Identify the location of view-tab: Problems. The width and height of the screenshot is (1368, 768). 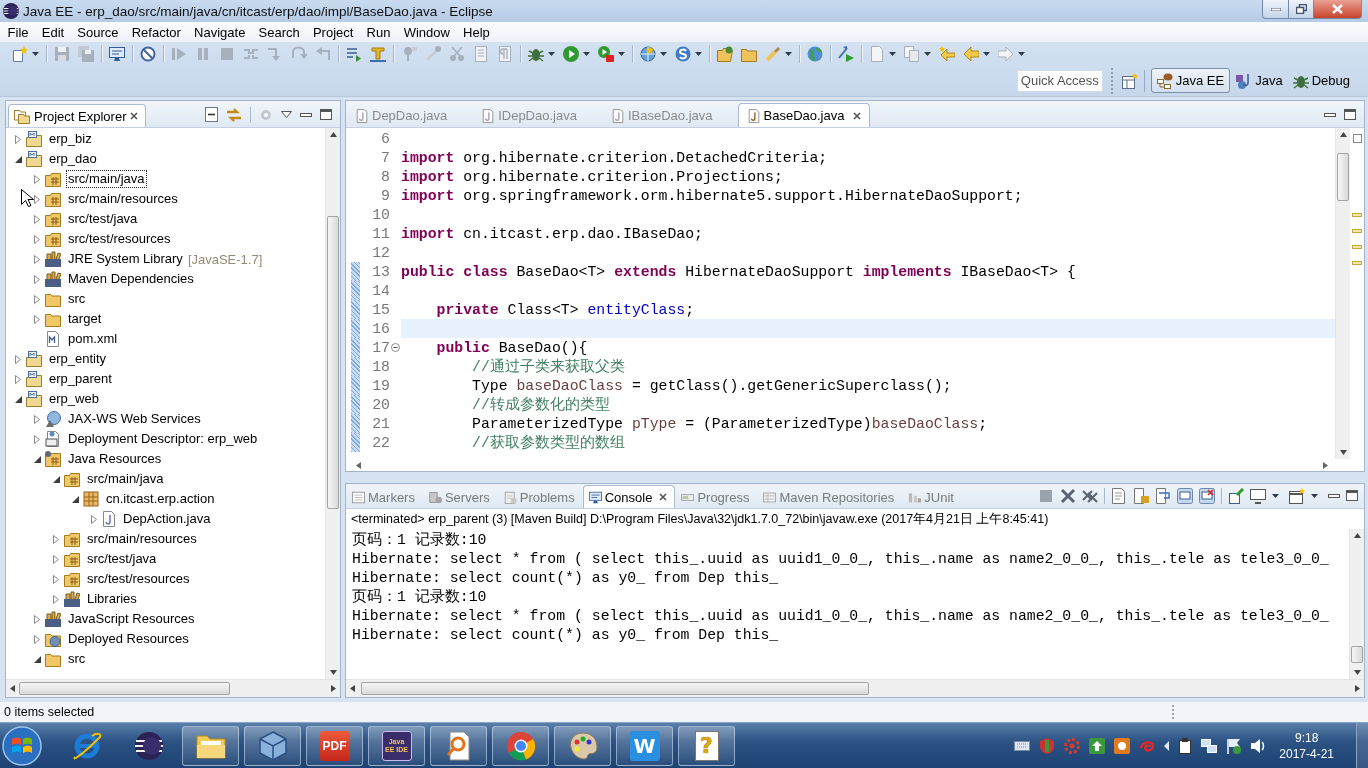
(540, 496).